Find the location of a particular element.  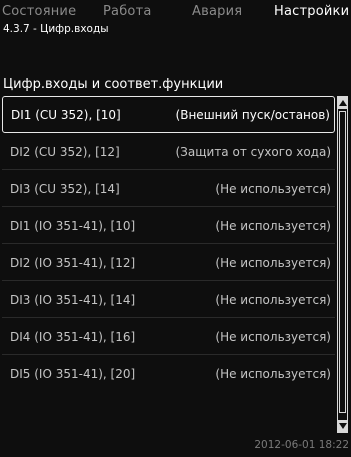

input-name: DI3 (IO 351-41), [14] is located at coordinates (73, 299).